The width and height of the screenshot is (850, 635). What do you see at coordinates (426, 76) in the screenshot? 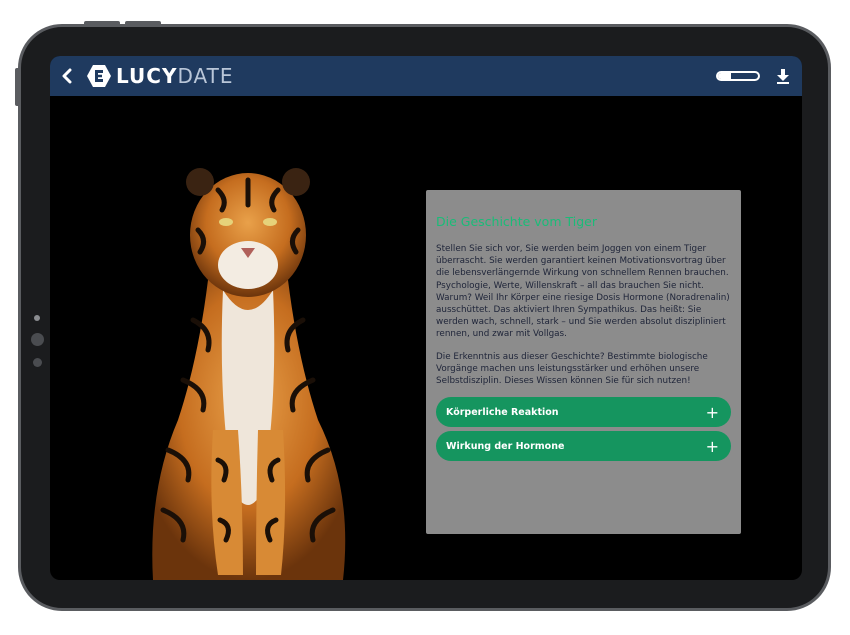
I see `app-header: LUCYDATE` at bounding box center [426, 76].